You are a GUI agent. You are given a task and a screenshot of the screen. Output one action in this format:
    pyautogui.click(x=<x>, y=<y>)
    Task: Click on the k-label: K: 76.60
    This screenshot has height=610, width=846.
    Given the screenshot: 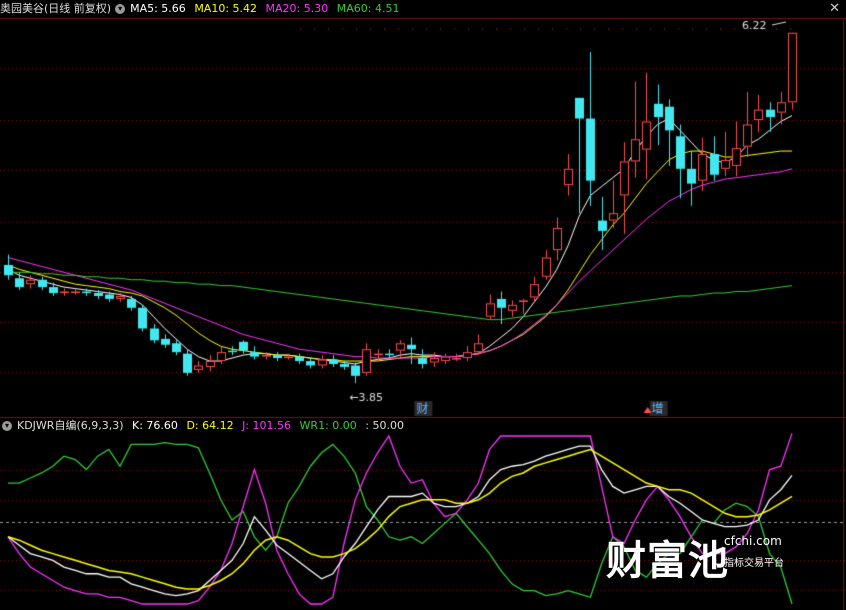 What is the action you would take?
    pyautogui.click(x=155, y=425)
    